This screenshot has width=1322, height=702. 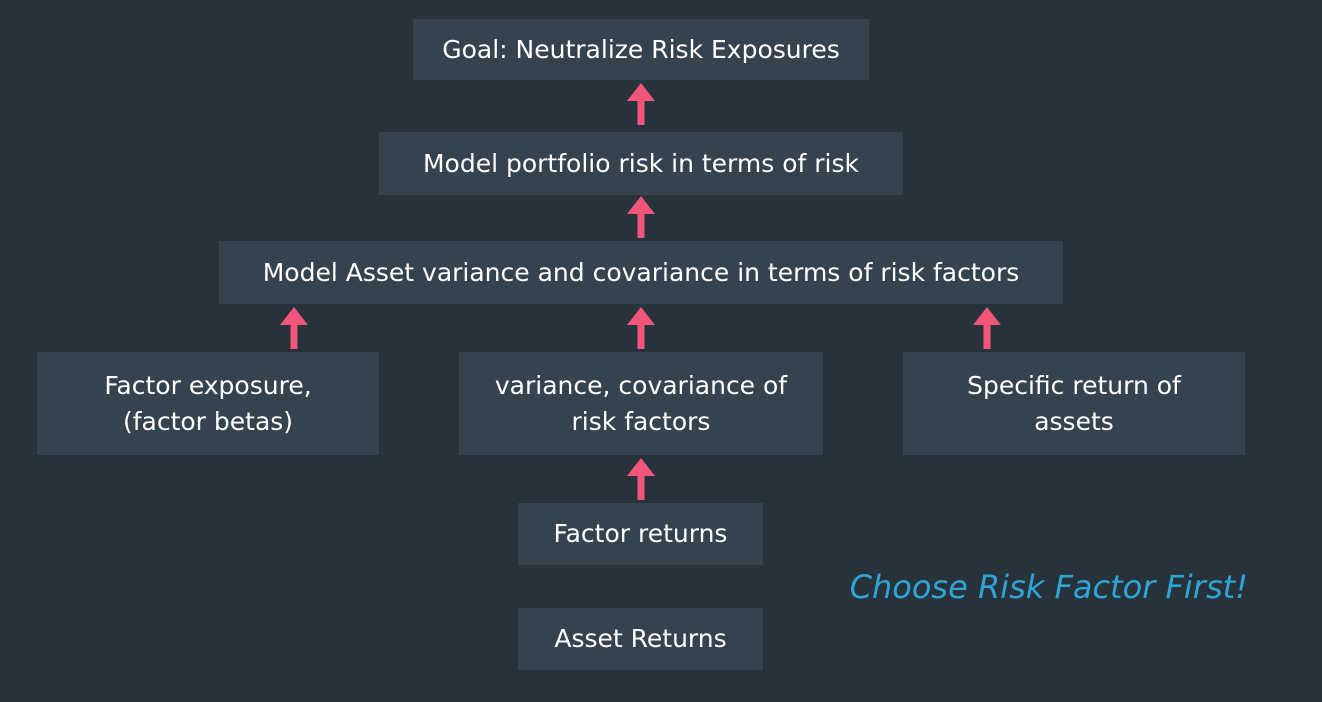 I want to click on node-factor-exposure-line-2: (factor betas), so click(x=208, y=421).